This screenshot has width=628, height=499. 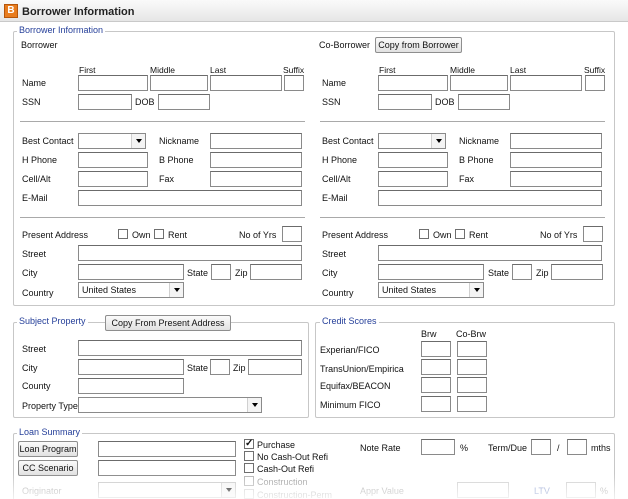 I want to click on suffix-label: Suffix, so click(x=294, y=70).